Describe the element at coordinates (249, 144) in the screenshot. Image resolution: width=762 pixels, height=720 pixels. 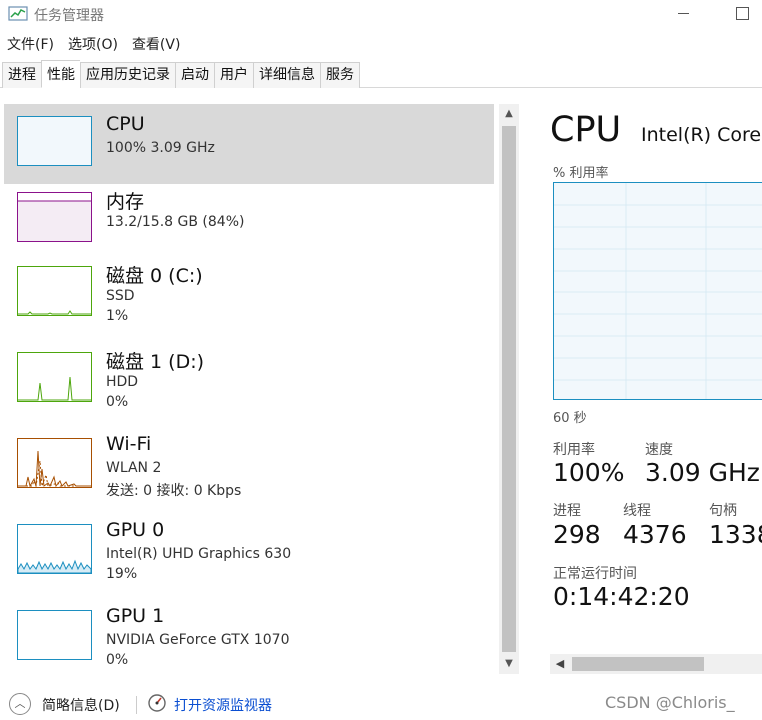
I see `device-item-cpu: CPU 100% 3.09 GHz` at that location.